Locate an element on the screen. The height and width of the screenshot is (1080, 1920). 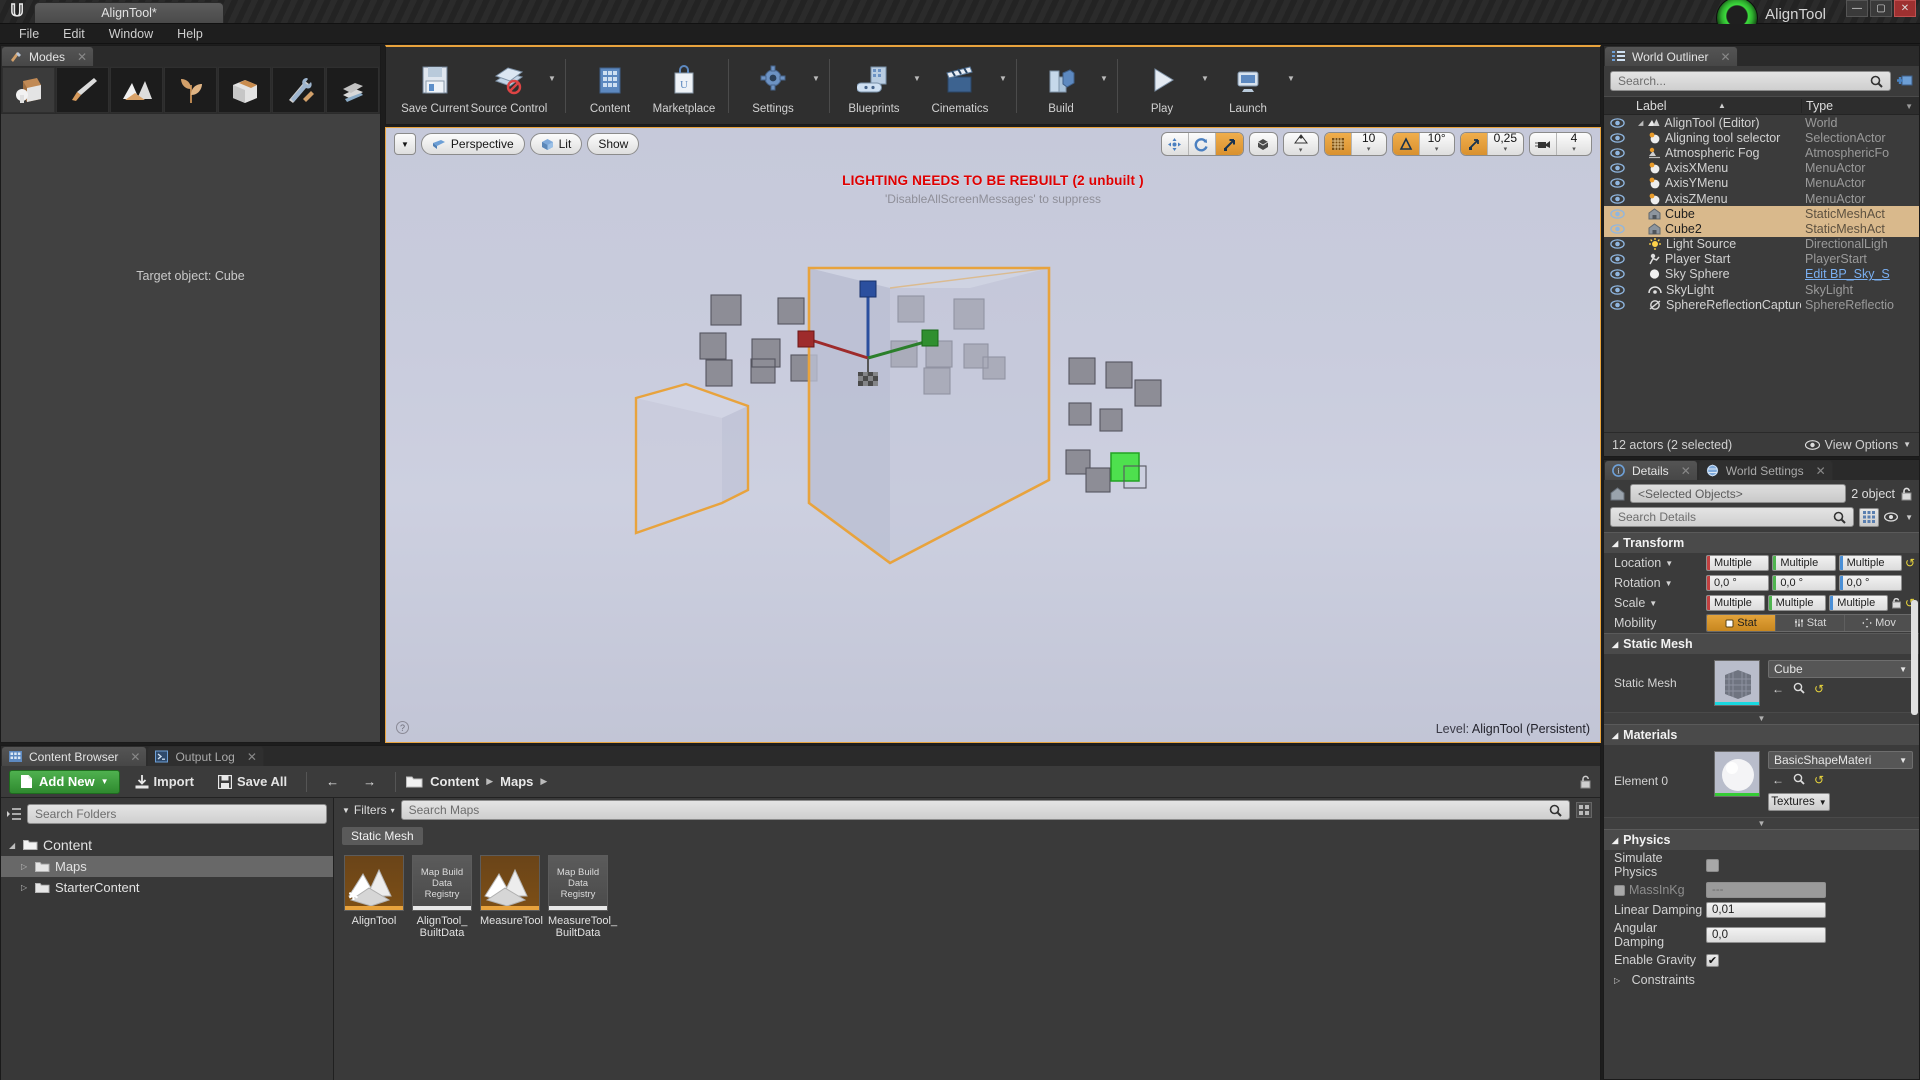
mode-button-place is located at coordinates (28, 90).